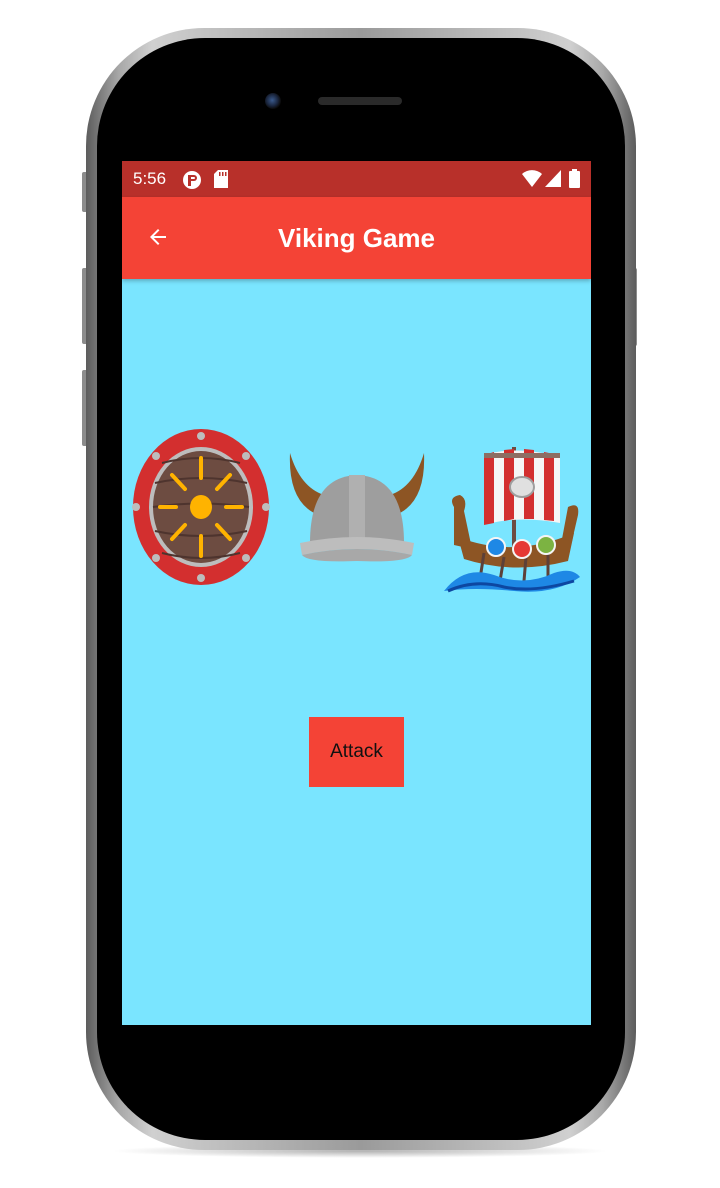 The height and width of the screenshot is (1188, 720). Describe the element at coordinates (150, 178) in the screenshot. I see `status-time: 5:56` at that location.